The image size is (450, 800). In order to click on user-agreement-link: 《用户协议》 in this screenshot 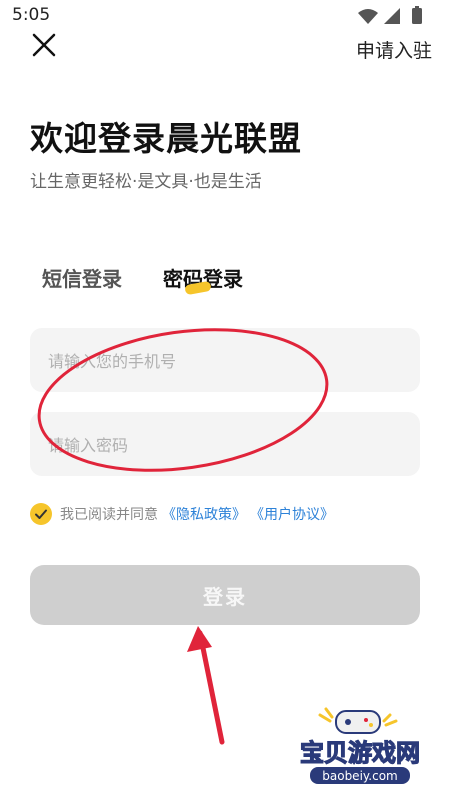, I will do `click(292, 514)`.